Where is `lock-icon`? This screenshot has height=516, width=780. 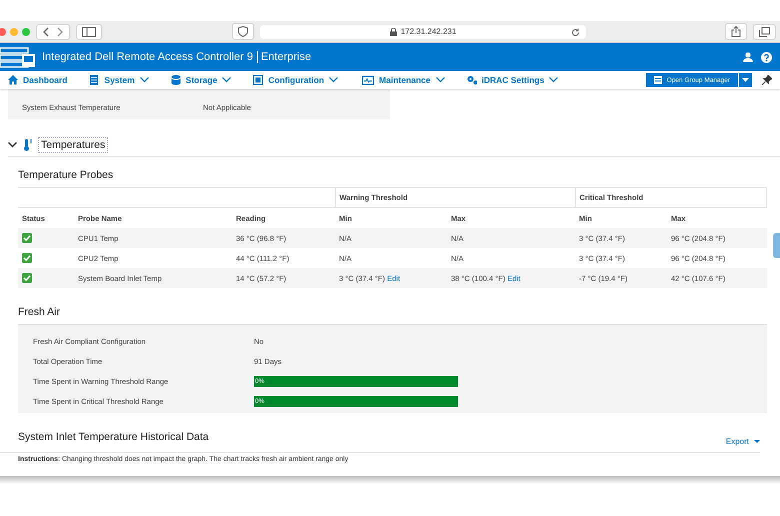 lock-icon is located at coordinates (393, 32).